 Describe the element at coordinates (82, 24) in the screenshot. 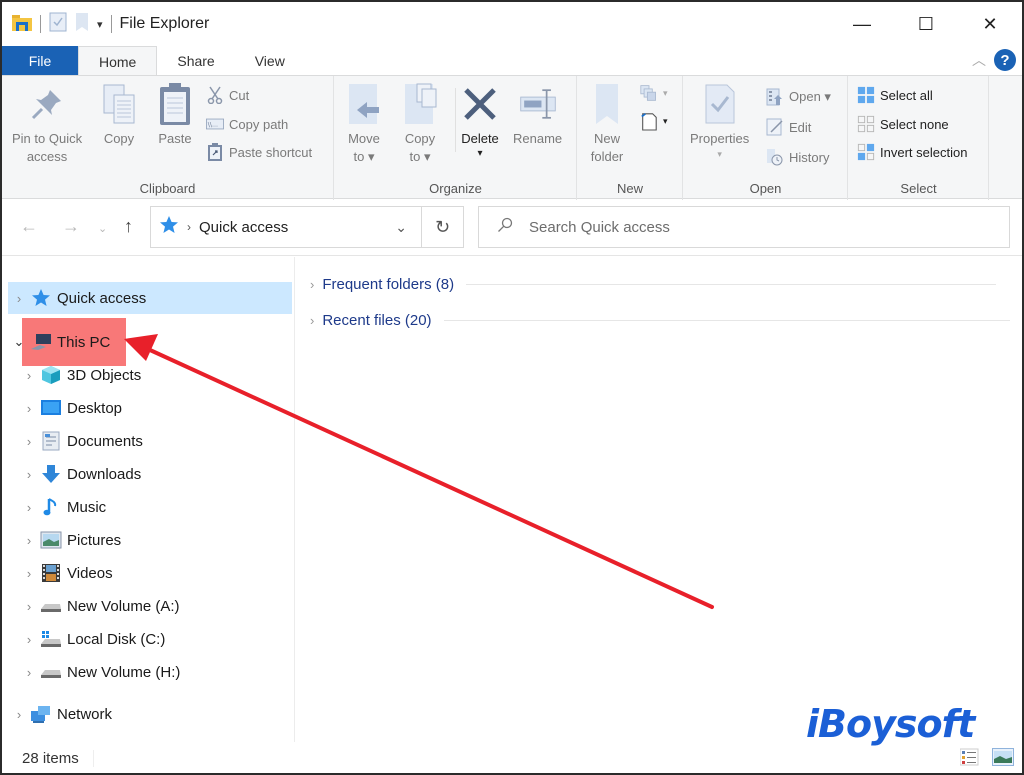

I see `new-folder-qat-icon` at that location.